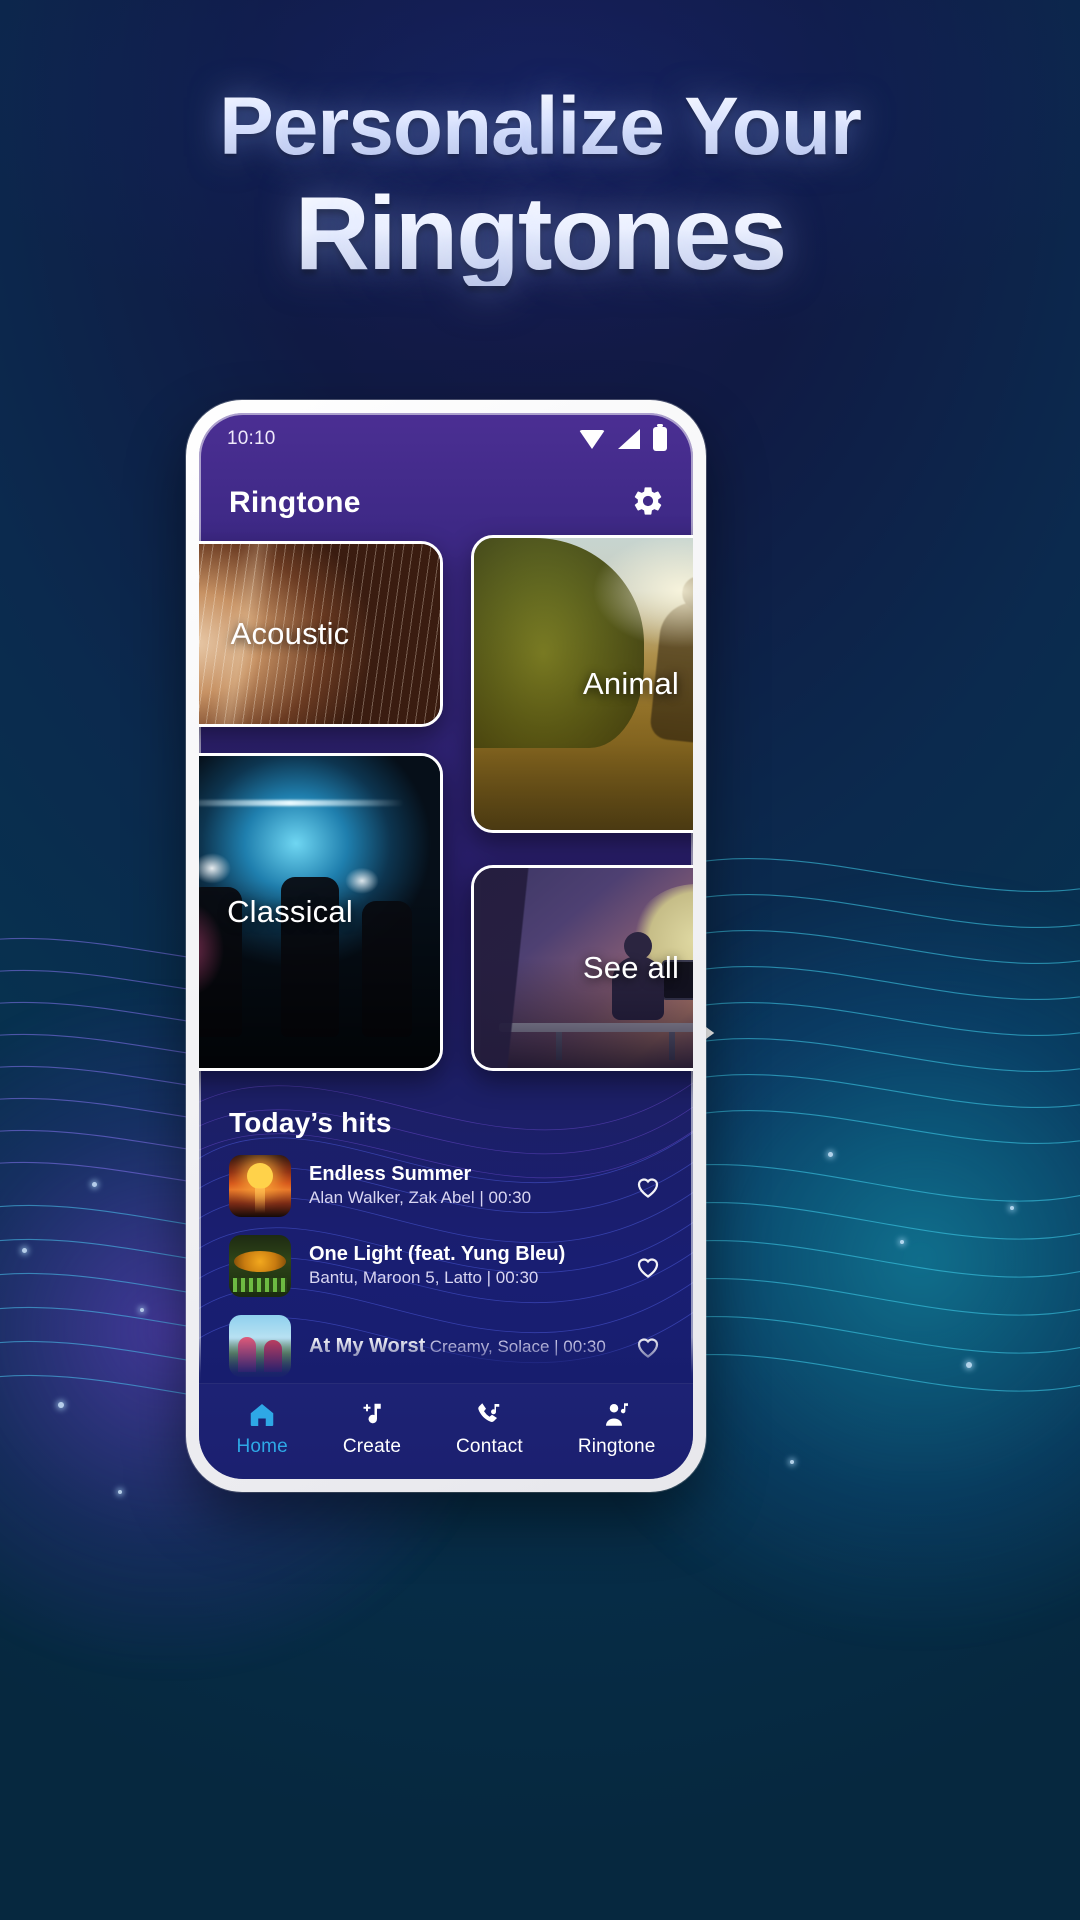  I want to click on section-title: Today’s hits, so click(310, 1122).